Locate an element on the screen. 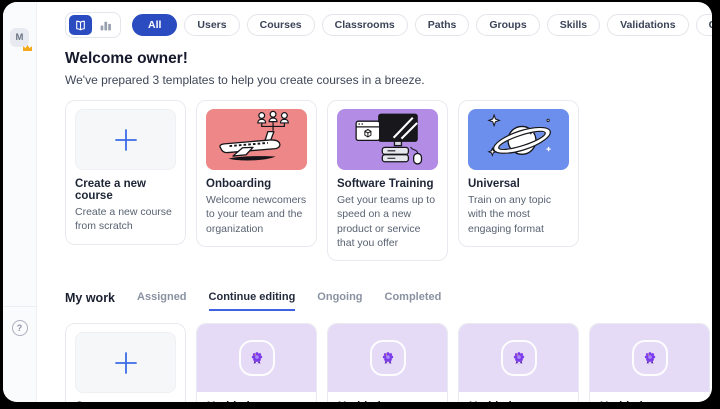 The width and height of the screenshot is (720, 409). card-description: Create a new course from scratch is located at coordinates (123, 219).